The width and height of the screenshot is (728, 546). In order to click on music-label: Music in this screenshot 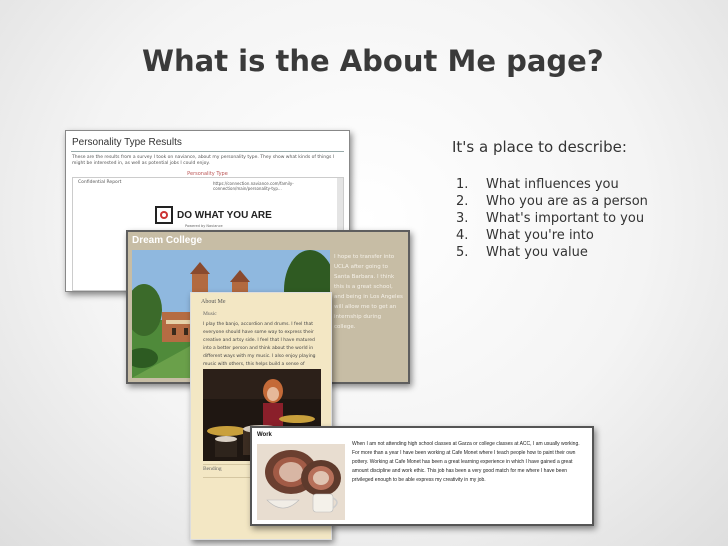, I will do `click(210, 314)`.